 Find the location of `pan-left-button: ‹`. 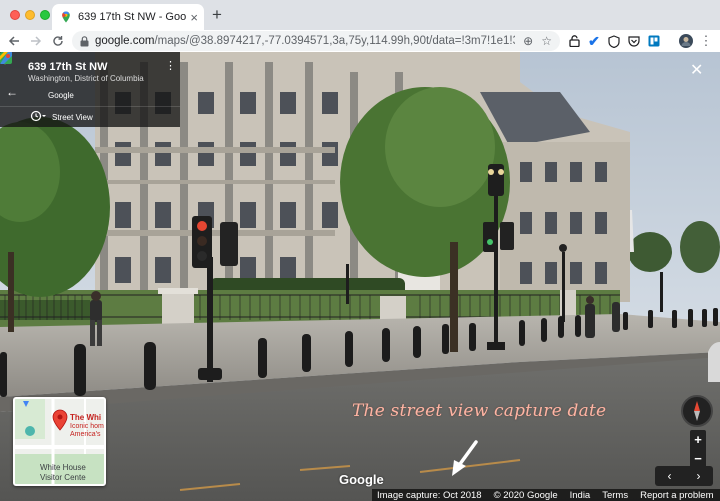

pan-left-button: ‹ is located at coordinates (669, 476).